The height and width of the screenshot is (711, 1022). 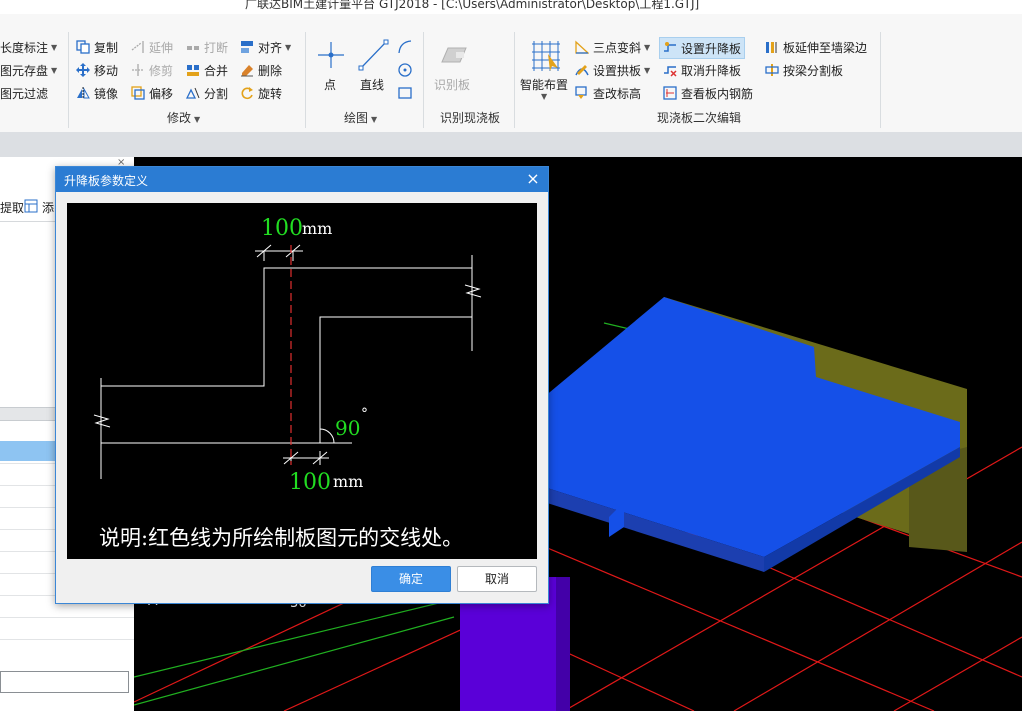 What do you see at coordinates (83, 70) in the screenshot?
I see `move-icon` at bounding box center [83, 70].